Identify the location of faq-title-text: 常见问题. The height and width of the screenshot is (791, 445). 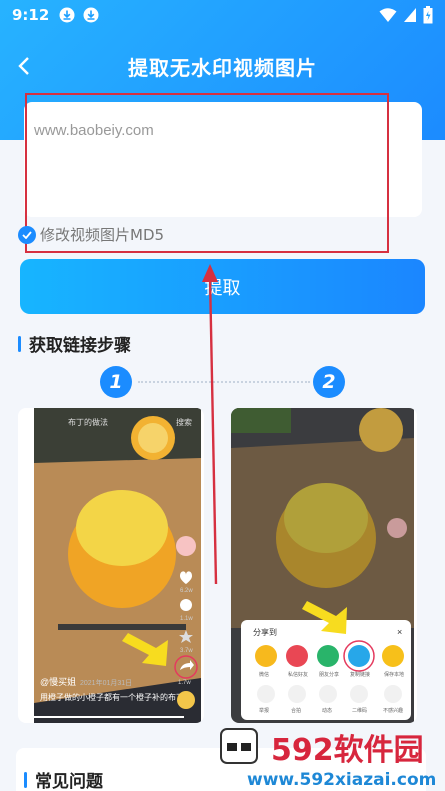
(69, 781).